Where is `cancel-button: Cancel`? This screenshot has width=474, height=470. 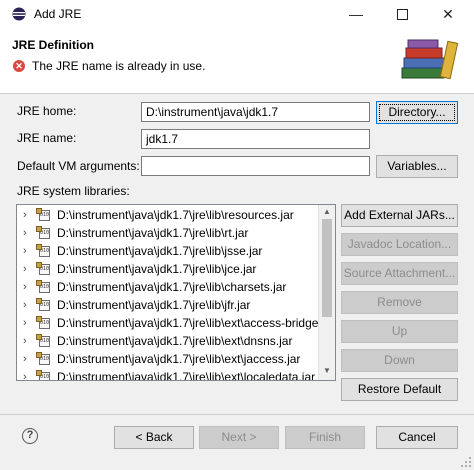 cancel-button: Cancel is located at coordinates (417, 437).